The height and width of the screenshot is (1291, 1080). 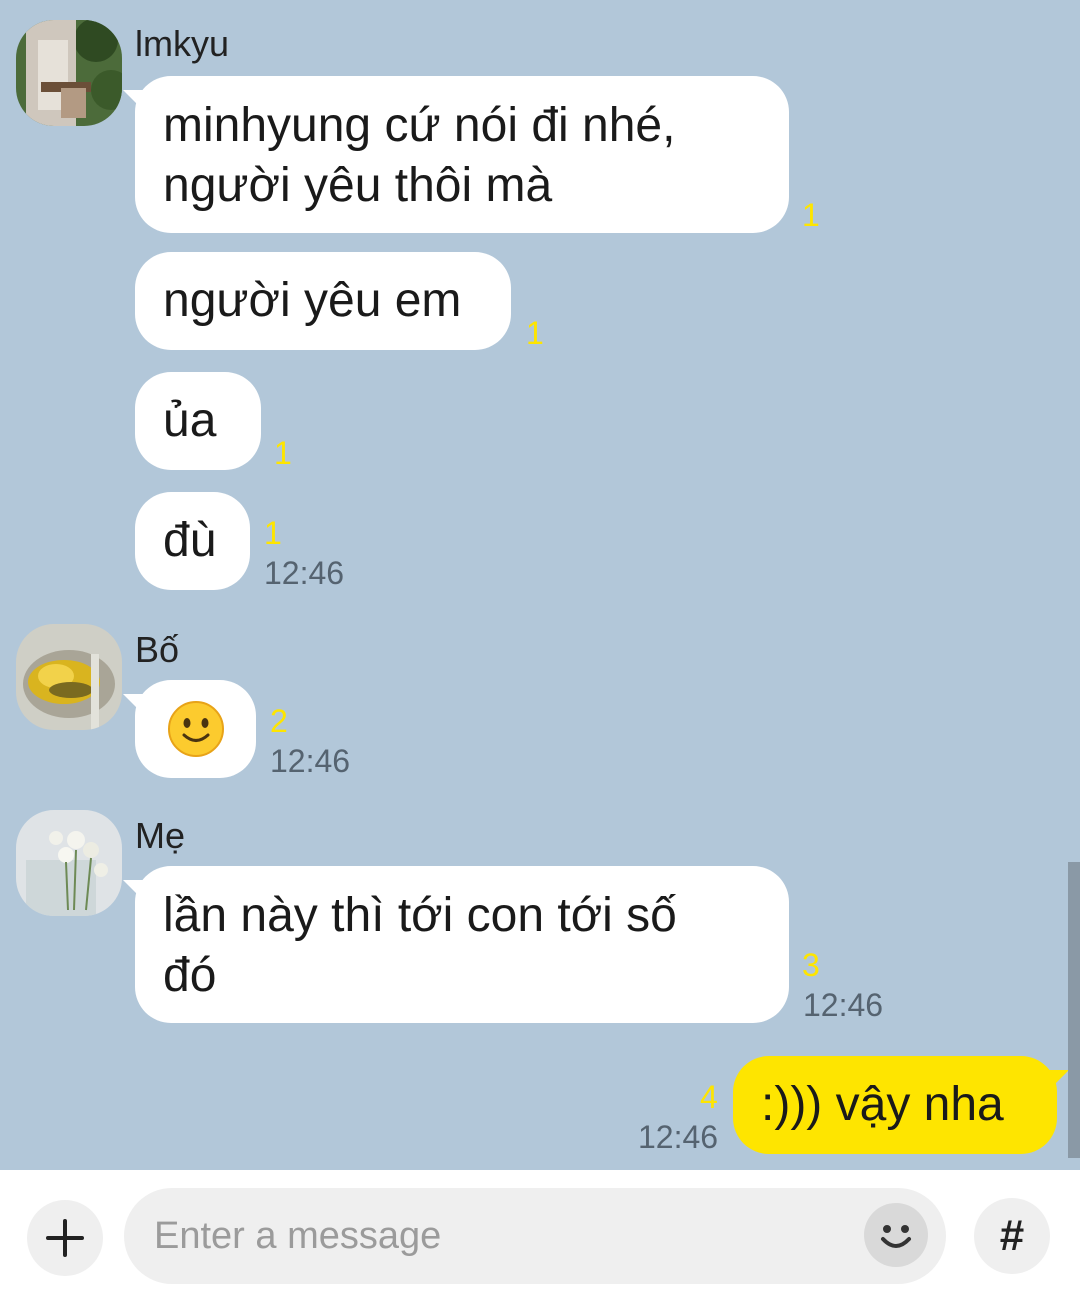 I want to click on message-input, so click(x=535, y=1236).